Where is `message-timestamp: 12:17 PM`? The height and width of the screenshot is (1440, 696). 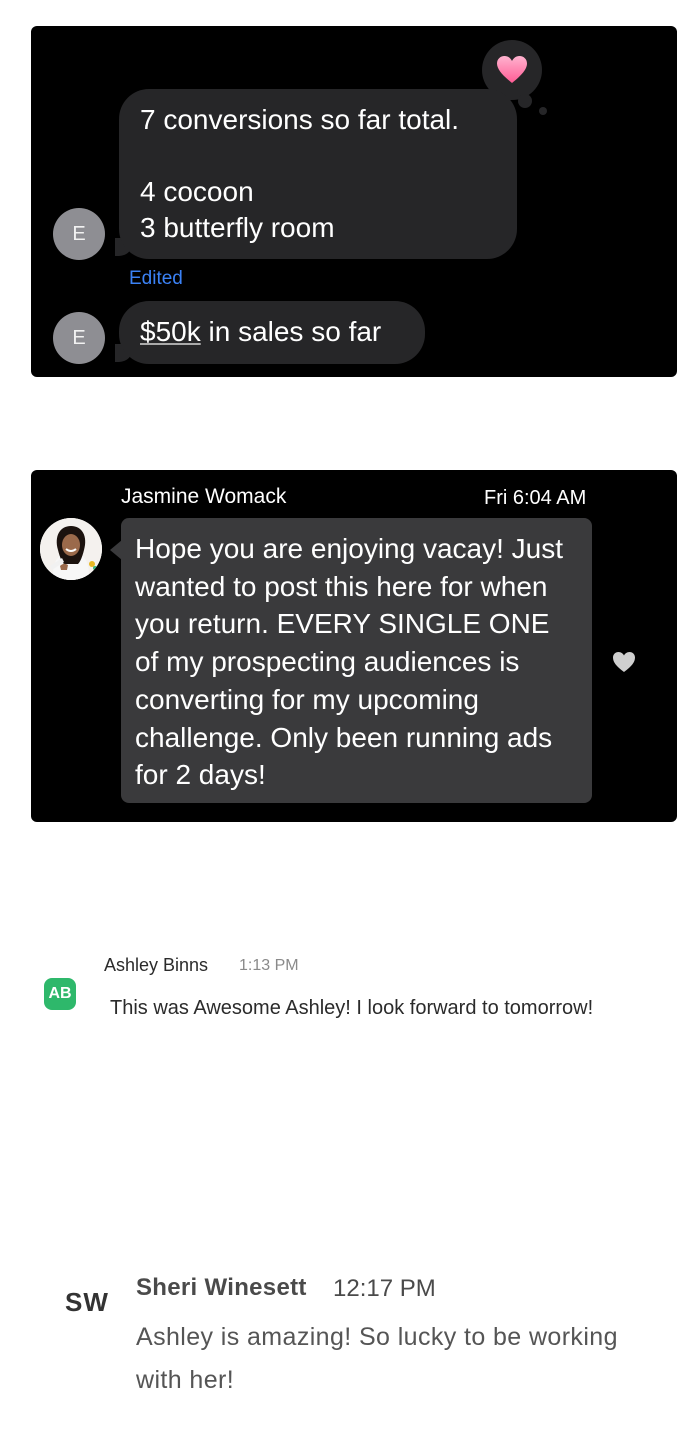
message-timestamp: 12:17 PM is located at coordinates (384, 1288).